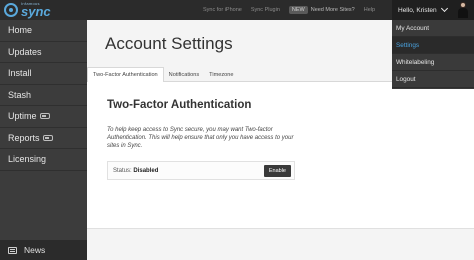 The height and width of the screenshot is (260, 474). What do you see at coordinates (201, 170) in the screenshot?
I see `status-box: Status: Disabled Enable` at bounding box center [201, 170].